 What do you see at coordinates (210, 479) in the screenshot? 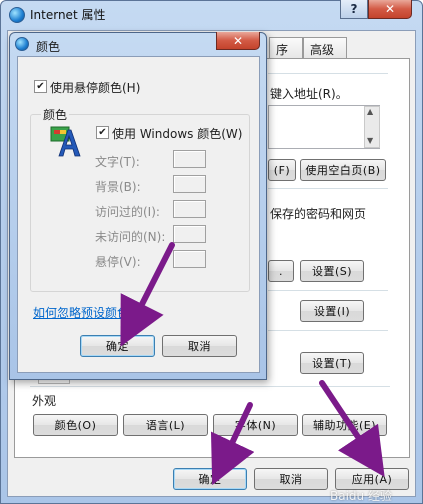
I see `ok-button: 确定` at bounding box center [210, 479].